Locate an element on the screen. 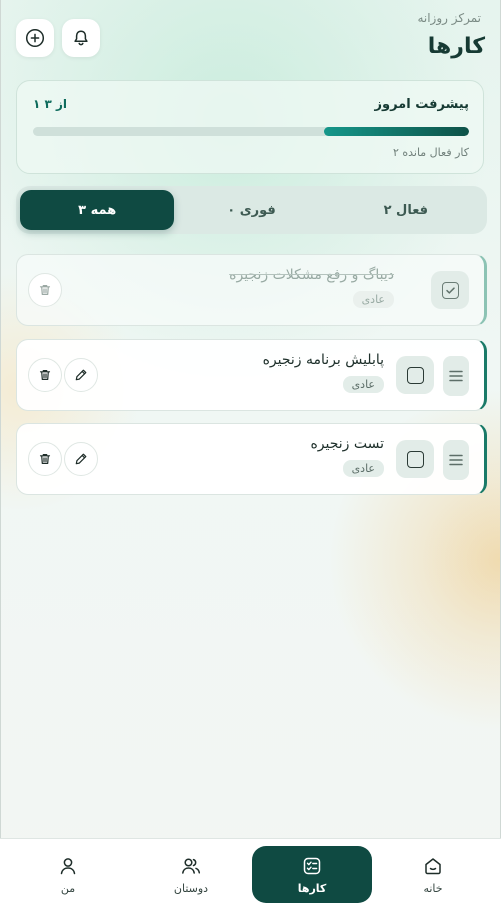 The width and height of the screenshot is (501, 910). progress-bar is located at coordinates (251, 131).